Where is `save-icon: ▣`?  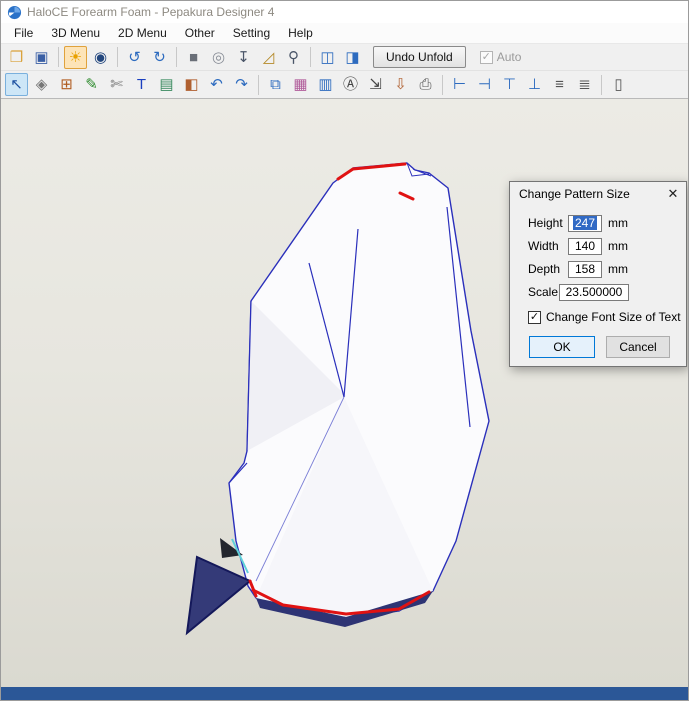 save-icon: ▣ is located at coordinates (41, 57).